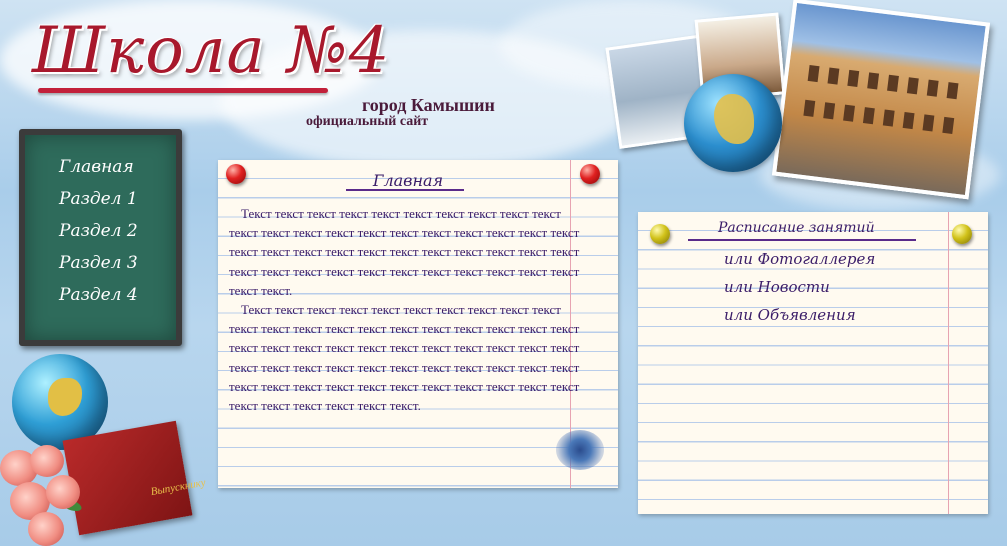 The height and width of the screenshot is (546, 1007). What do you see at coordinates (881, 100) in the screenshot?
I see `school-building-photo` at bounding box center [881, 100].